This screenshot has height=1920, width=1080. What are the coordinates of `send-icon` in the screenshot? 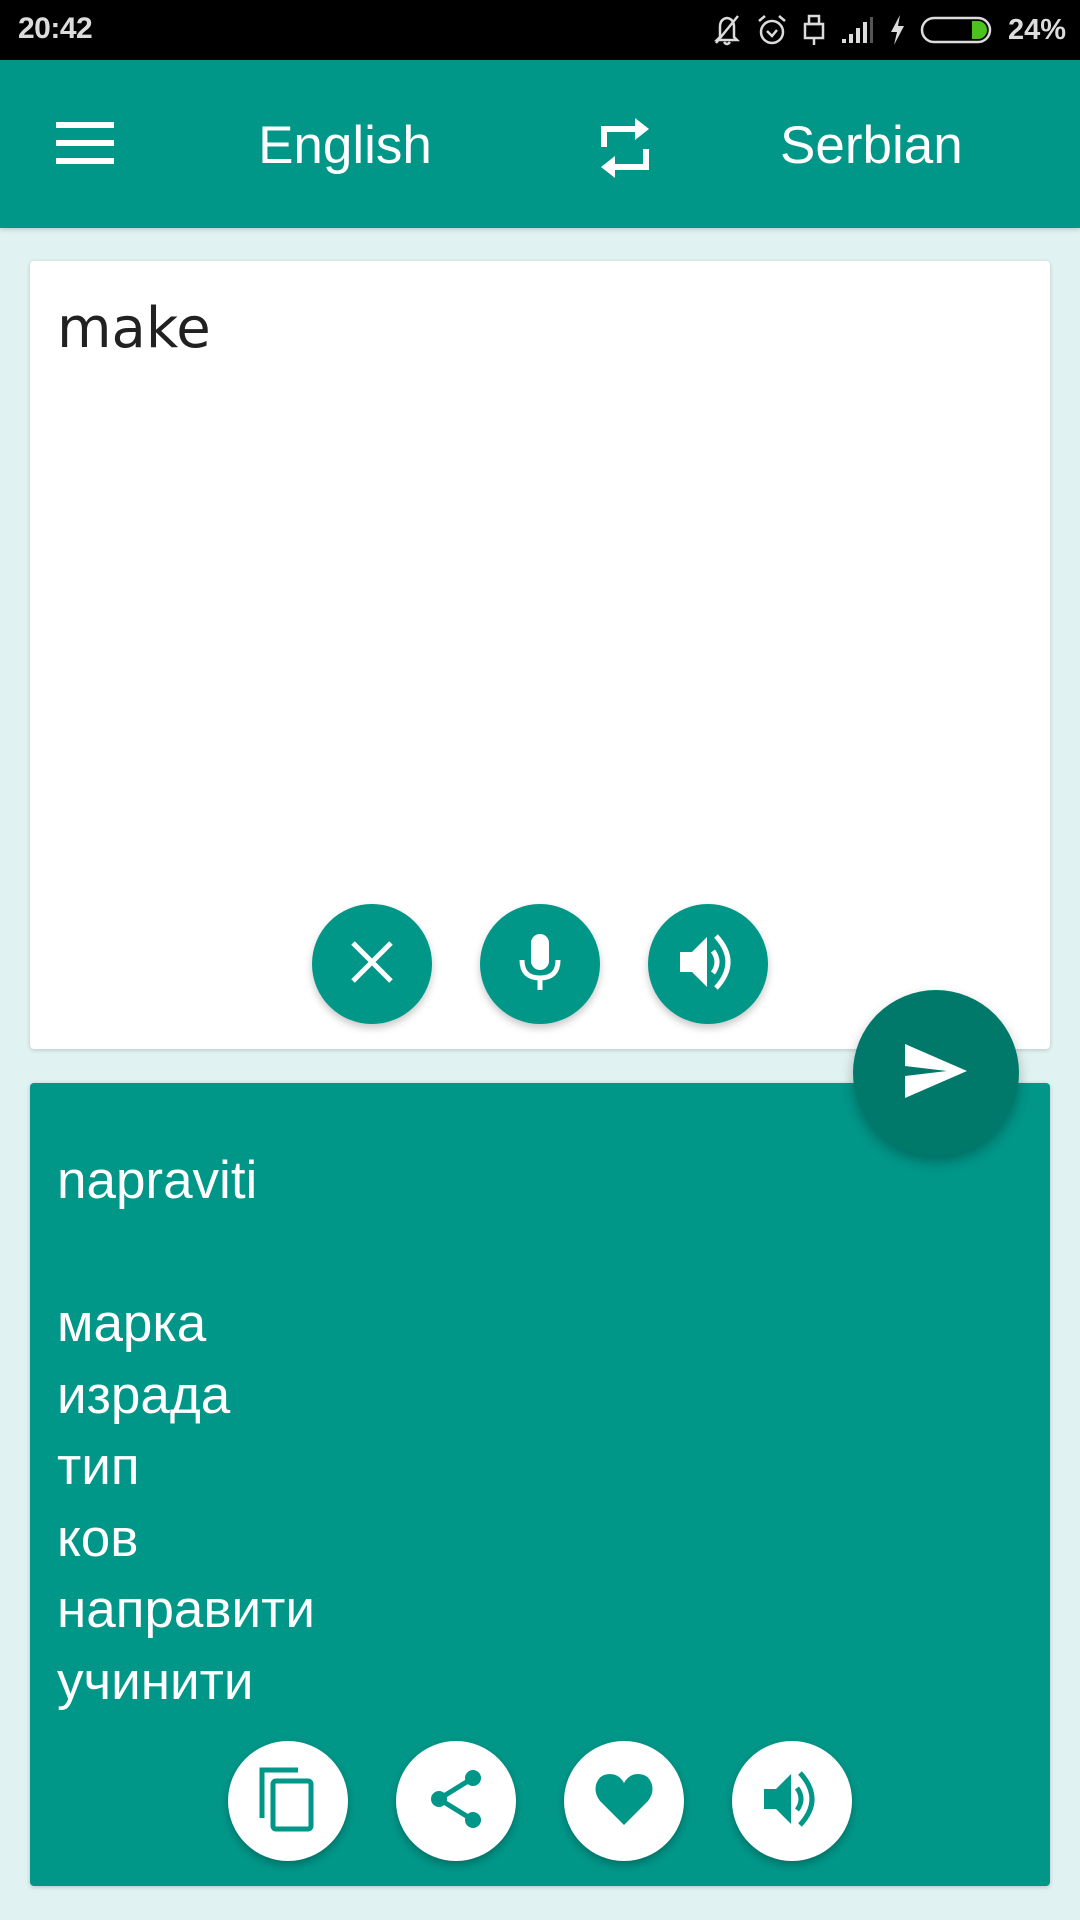 It's located at (936, 1073).